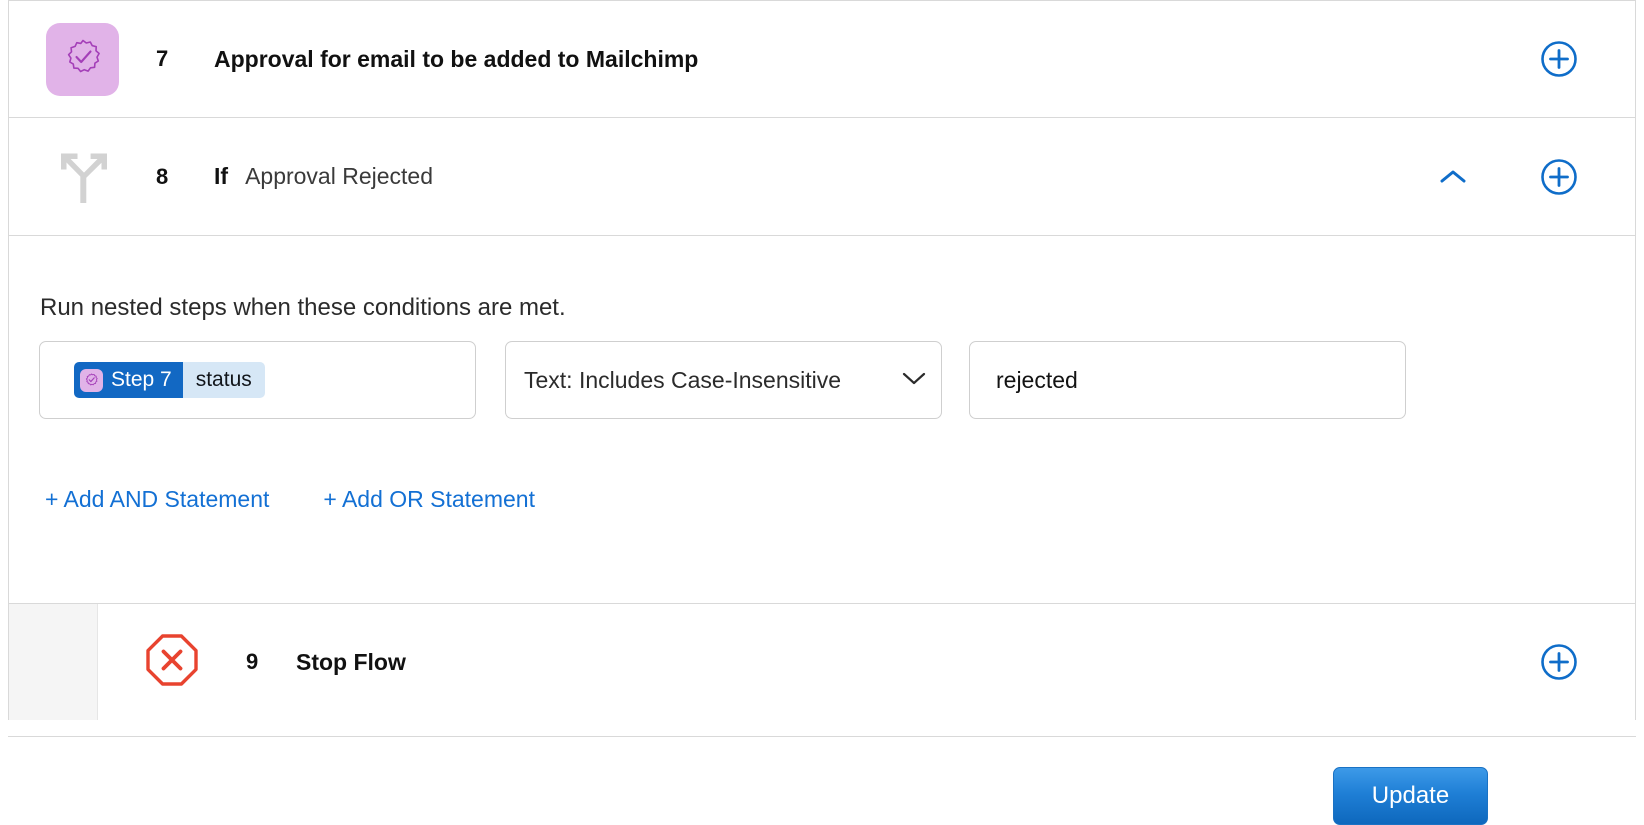  I want to click on token-step-label: Step 7, so click(141, 379).